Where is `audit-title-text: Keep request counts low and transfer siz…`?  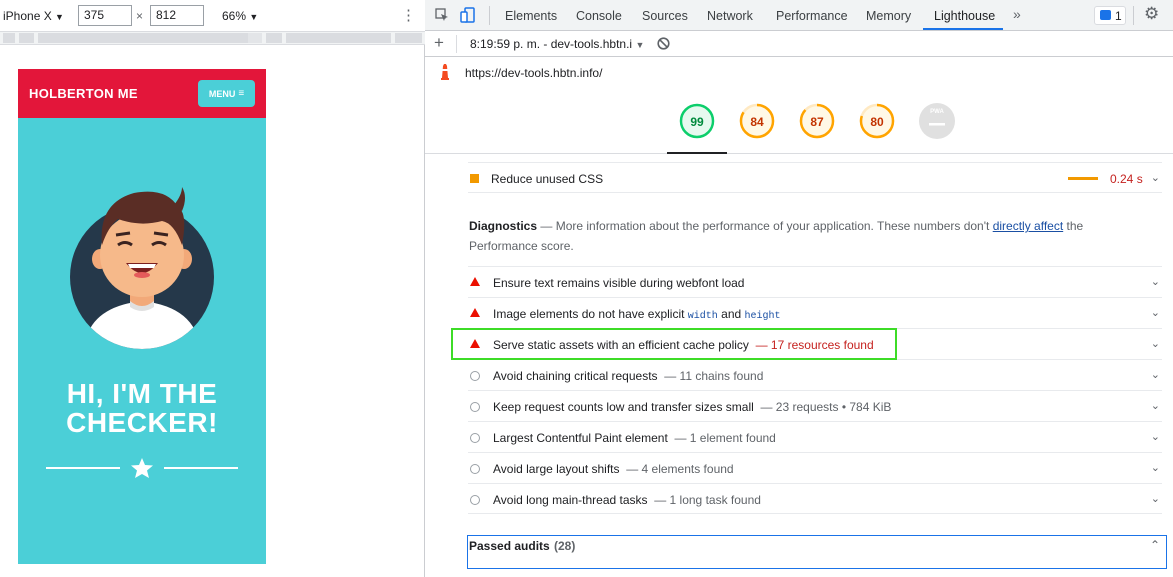 audit-title-text: Keep request counts low and transfer siz… is located at coordinates (623, 407).